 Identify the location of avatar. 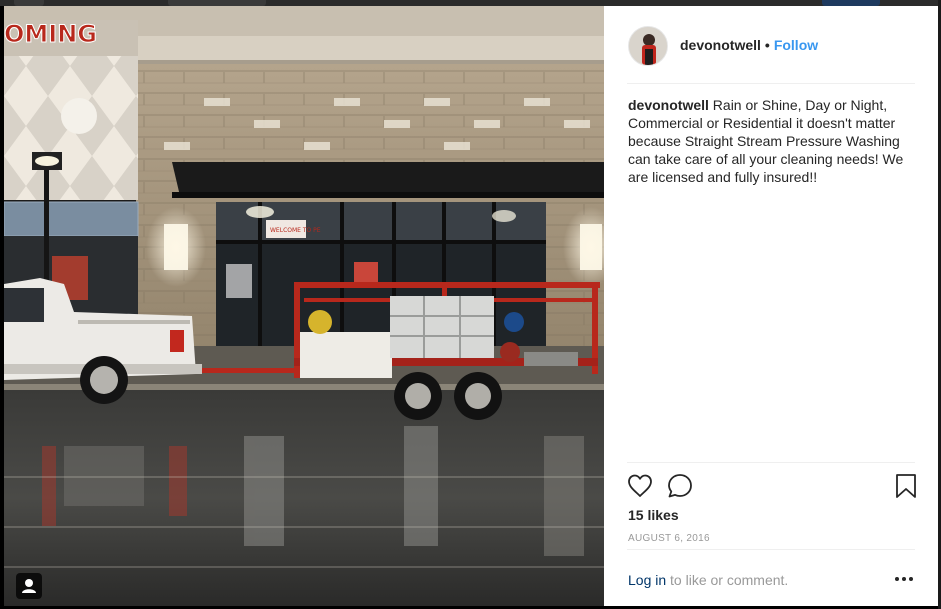
(648, 46).